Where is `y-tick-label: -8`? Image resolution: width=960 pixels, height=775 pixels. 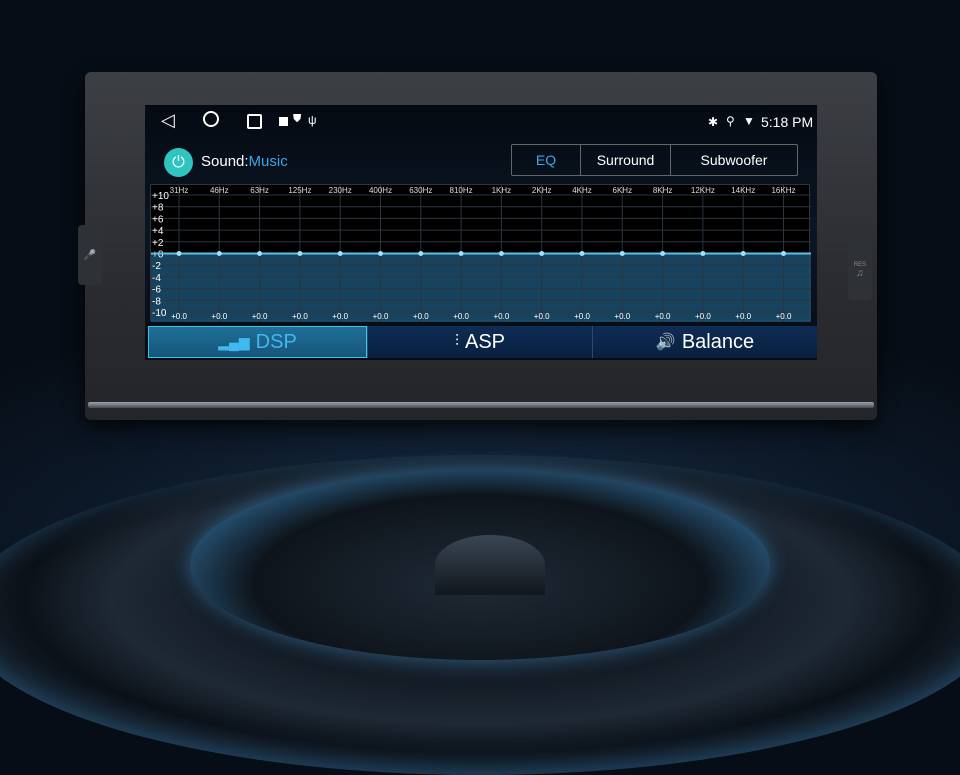
y-tick-label: -8 is located at coordinates (156, 301).